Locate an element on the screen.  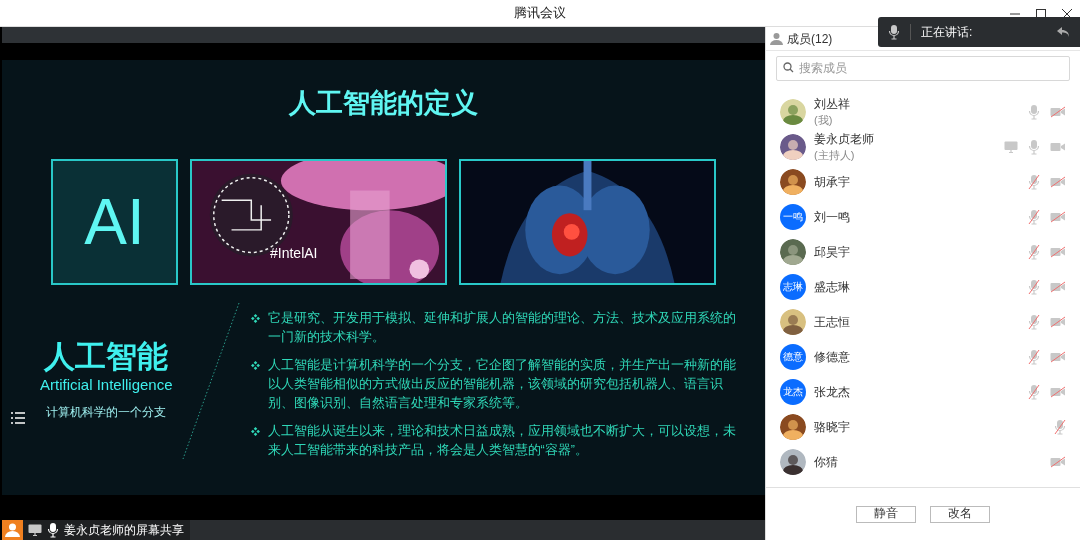
member-name: 刘一鸣 is located at coordinates (832, 217).